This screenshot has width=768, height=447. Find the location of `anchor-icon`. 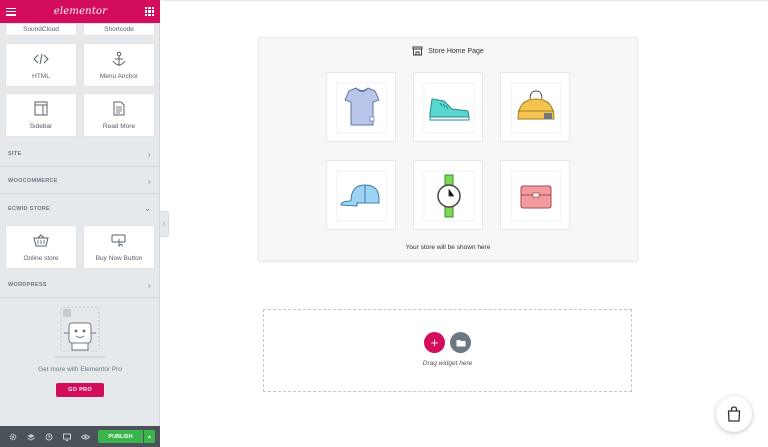

anchor-icon is located at coordinates (119, 58).